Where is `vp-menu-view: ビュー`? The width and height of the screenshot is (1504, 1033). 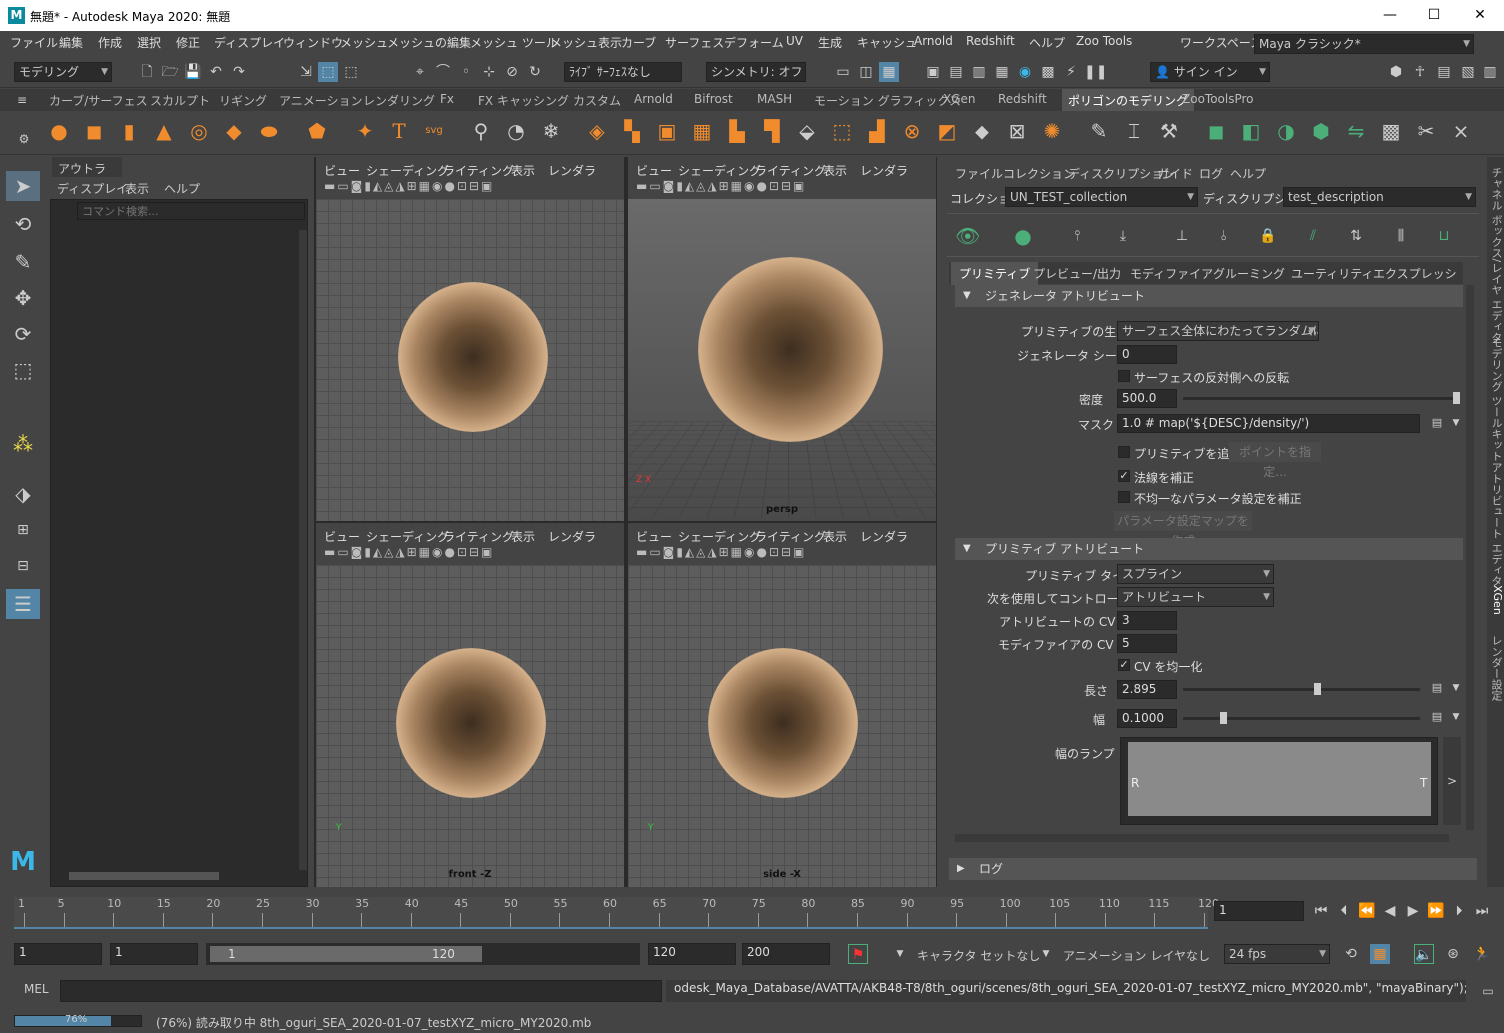 vp-menu-view: ビュー is located at coordinates (342, 170).